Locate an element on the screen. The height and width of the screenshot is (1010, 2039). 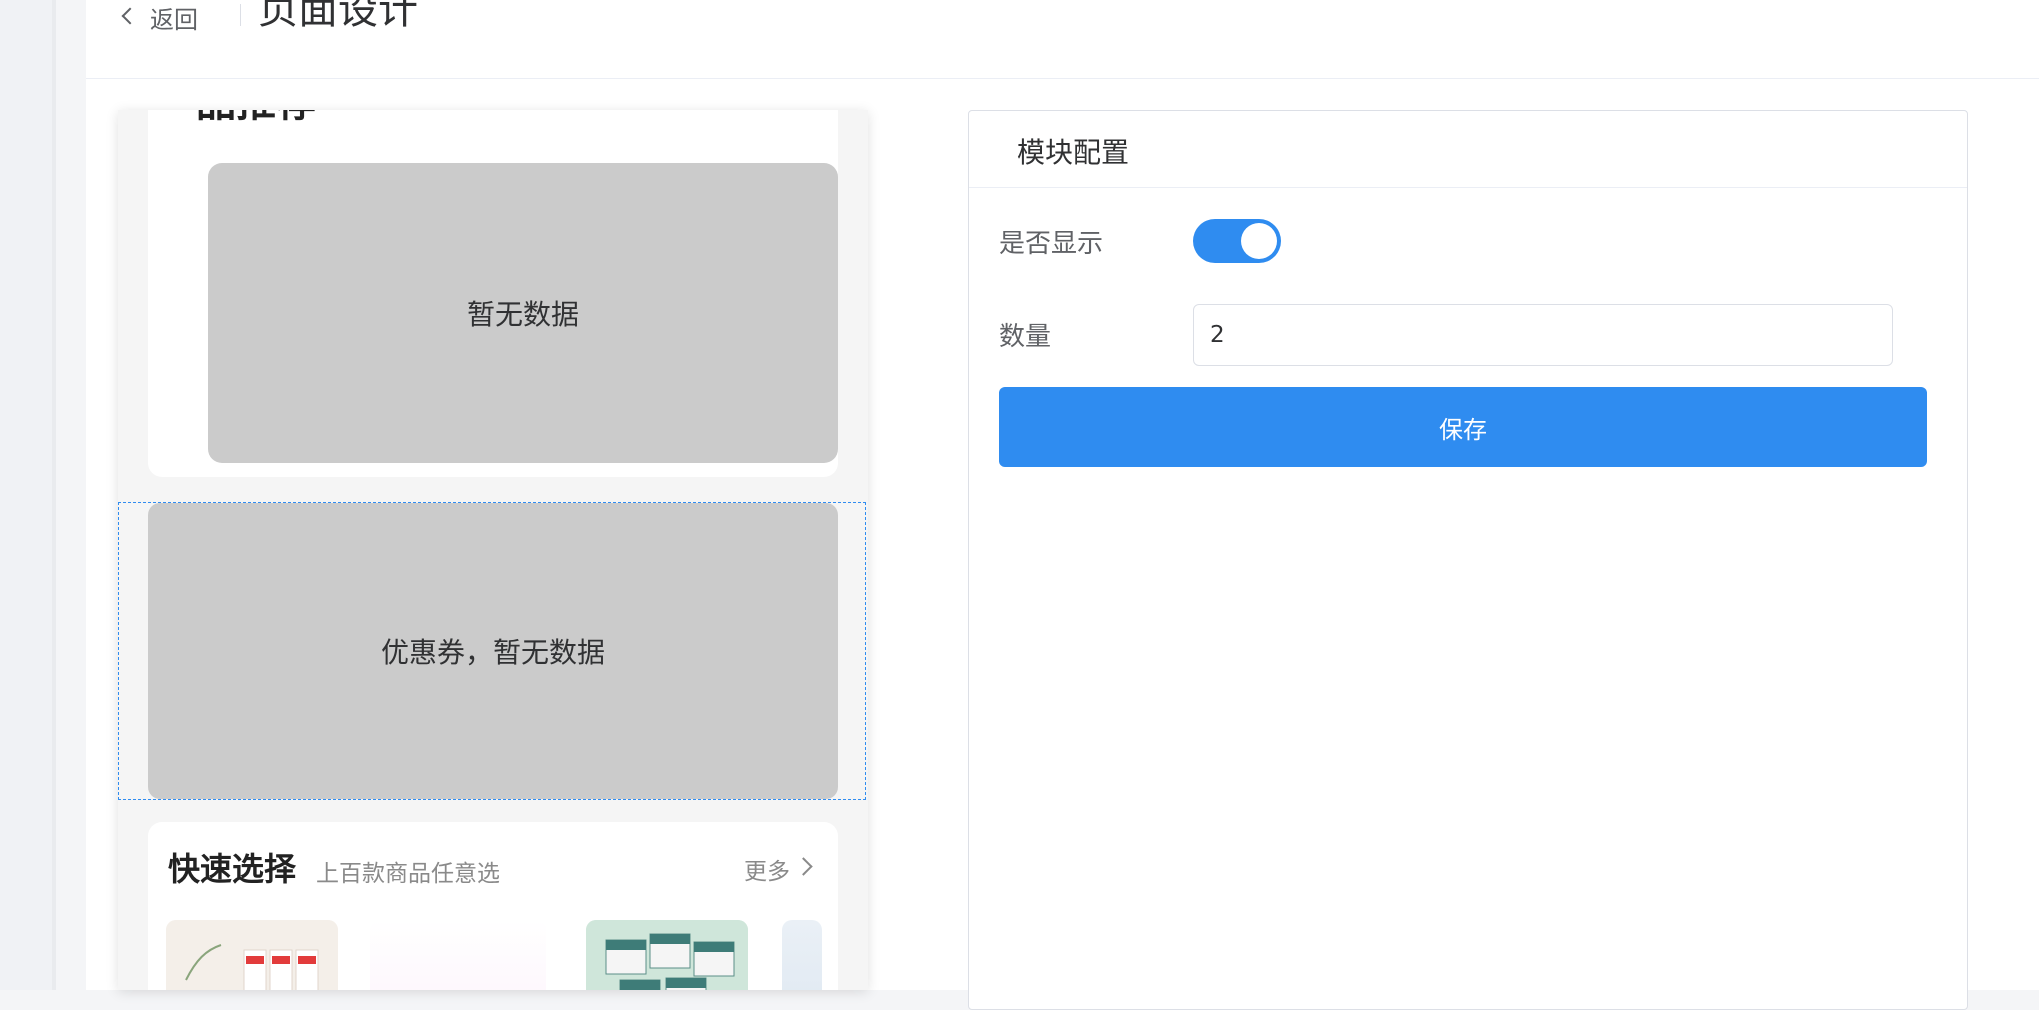
header-divider is located at coordinates (240, 15).